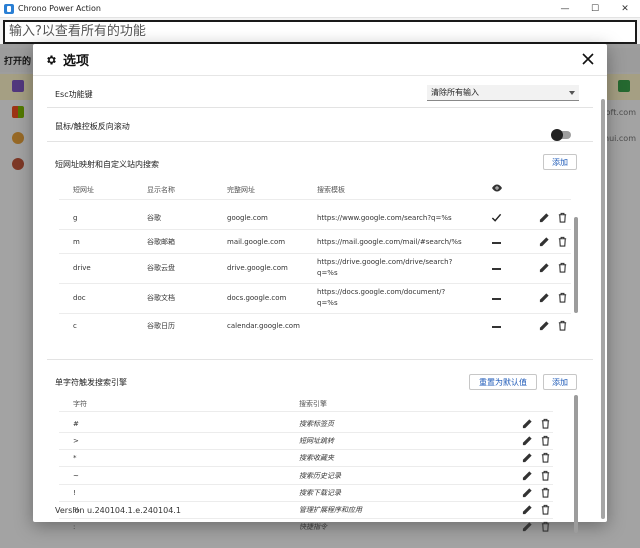 This screenshot has height=548, width=640. I want to click on trigger-char: *, so click(75, 458).